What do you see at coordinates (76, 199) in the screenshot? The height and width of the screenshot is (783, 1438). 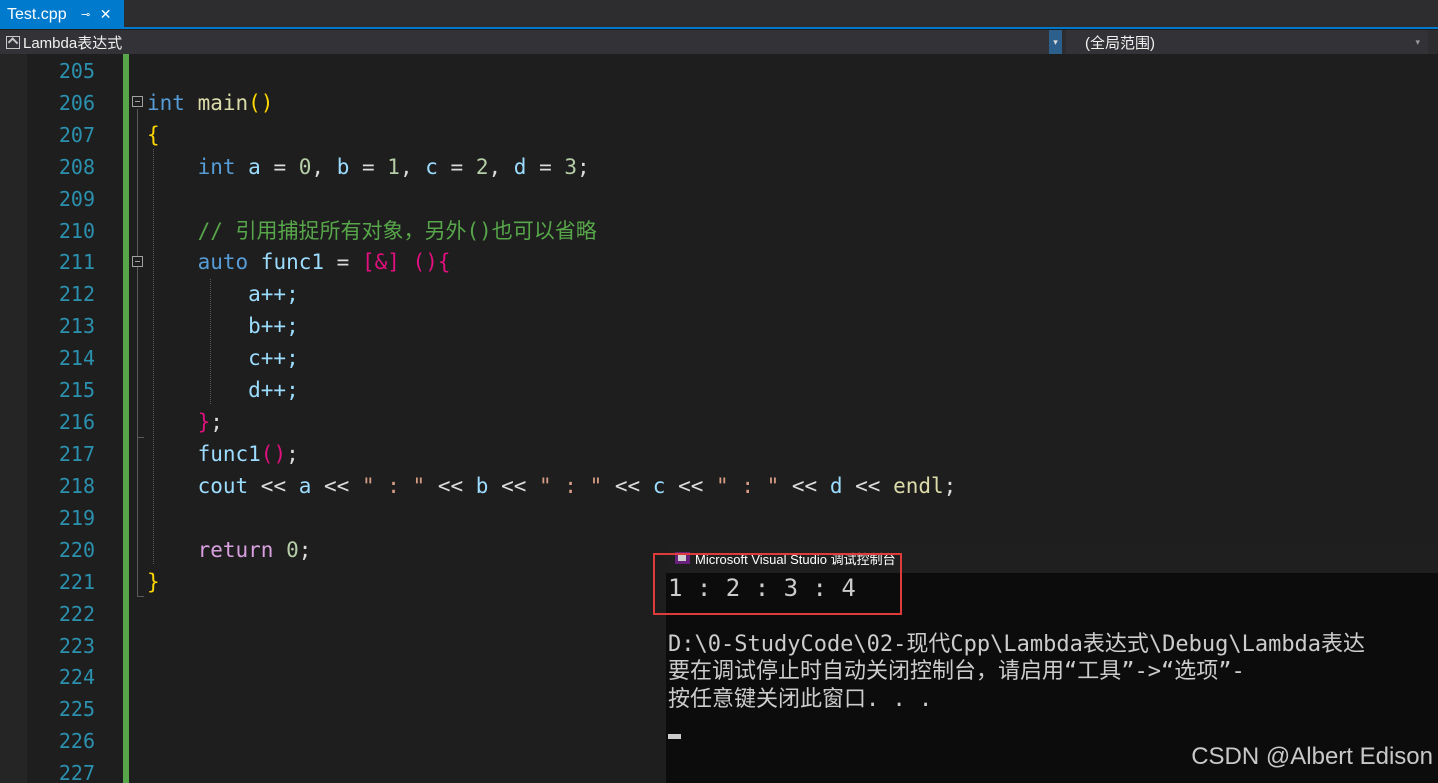 I see `line-number: 209` at bounding box center [76, 199].